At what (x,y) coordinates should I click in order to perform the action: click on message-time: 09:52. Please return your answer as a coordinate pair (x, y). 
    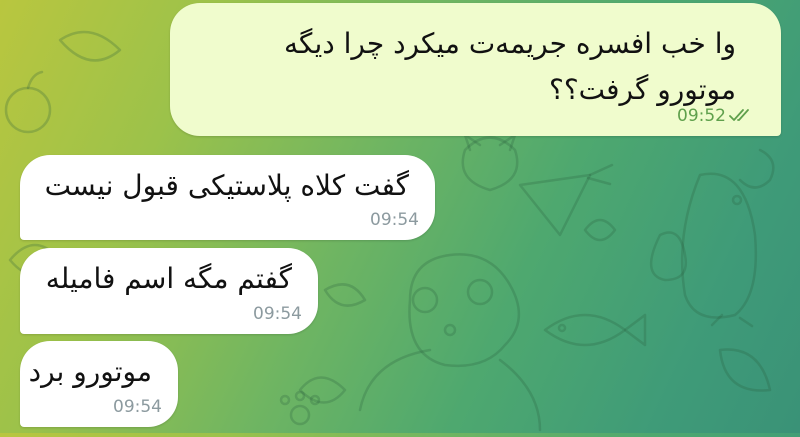
    Looking at the image, I should click on (701, 116).